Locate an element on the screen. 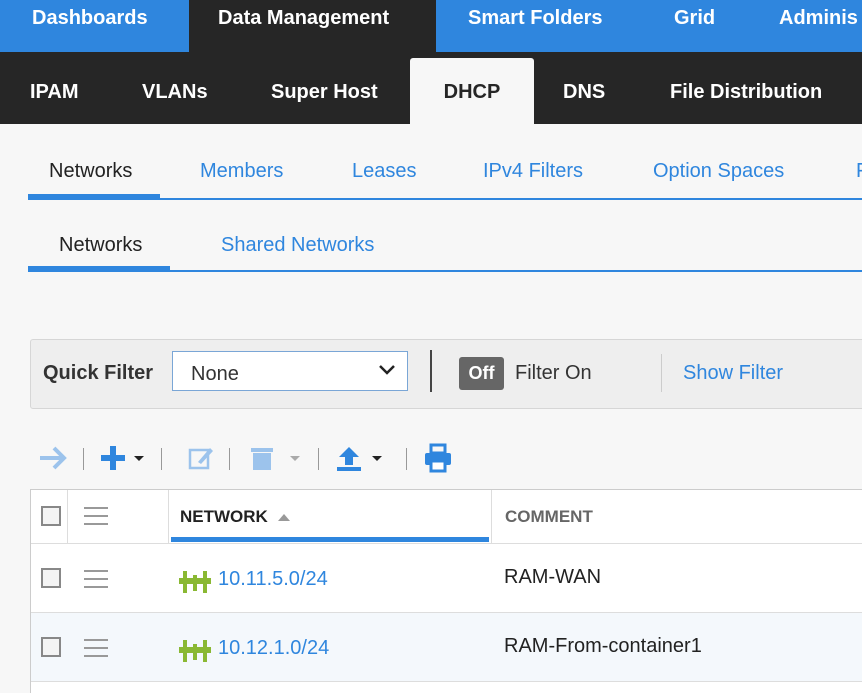 The height and width of the screenshot is (693, 862). network-comment: RAM-WAN is located at coordinates (553, 577).